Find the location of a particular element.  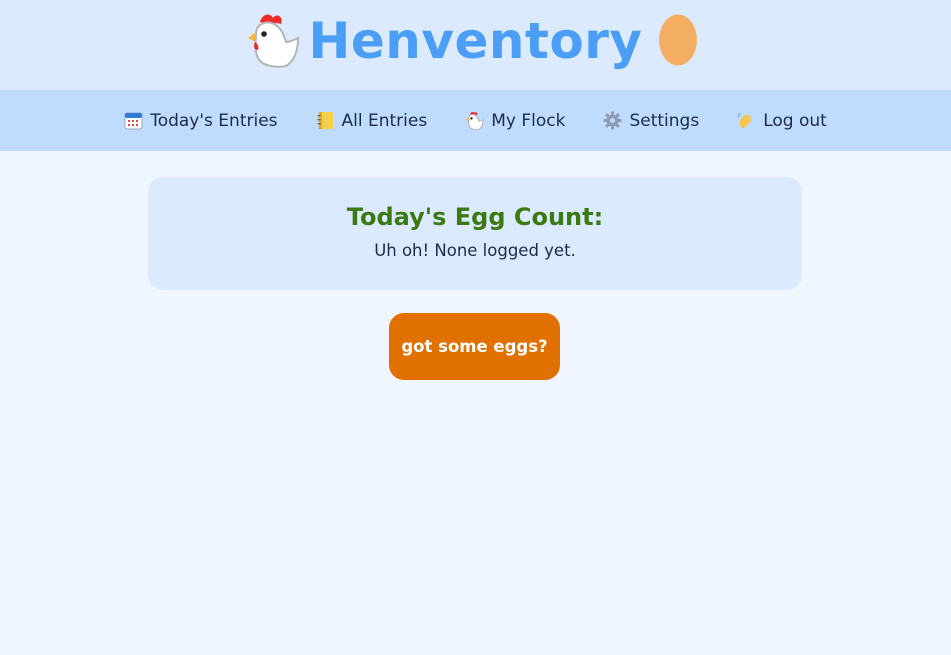

nav-label: Today's Entries is located at coordinates (214, 120).